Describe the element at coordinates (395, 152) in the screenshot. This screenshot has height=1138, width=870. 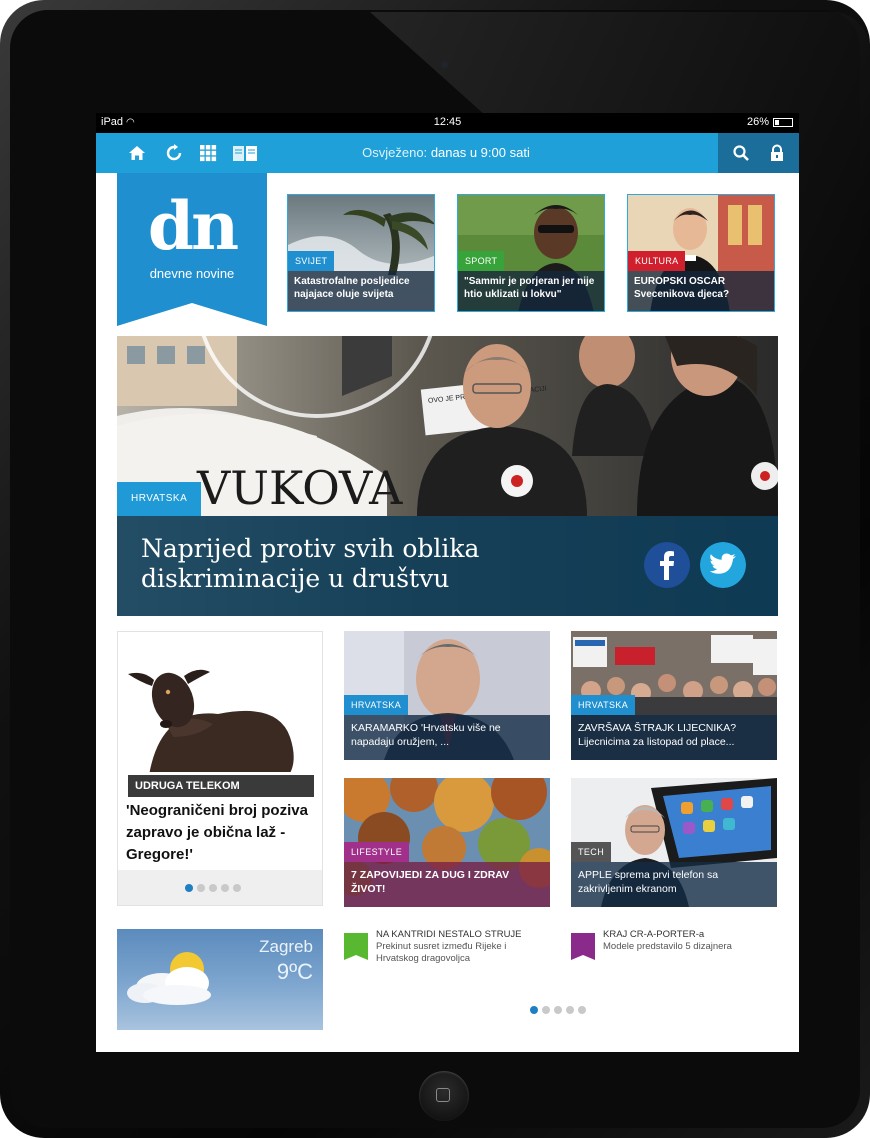
I see `refresh-label: Osvježeno:` at that location.